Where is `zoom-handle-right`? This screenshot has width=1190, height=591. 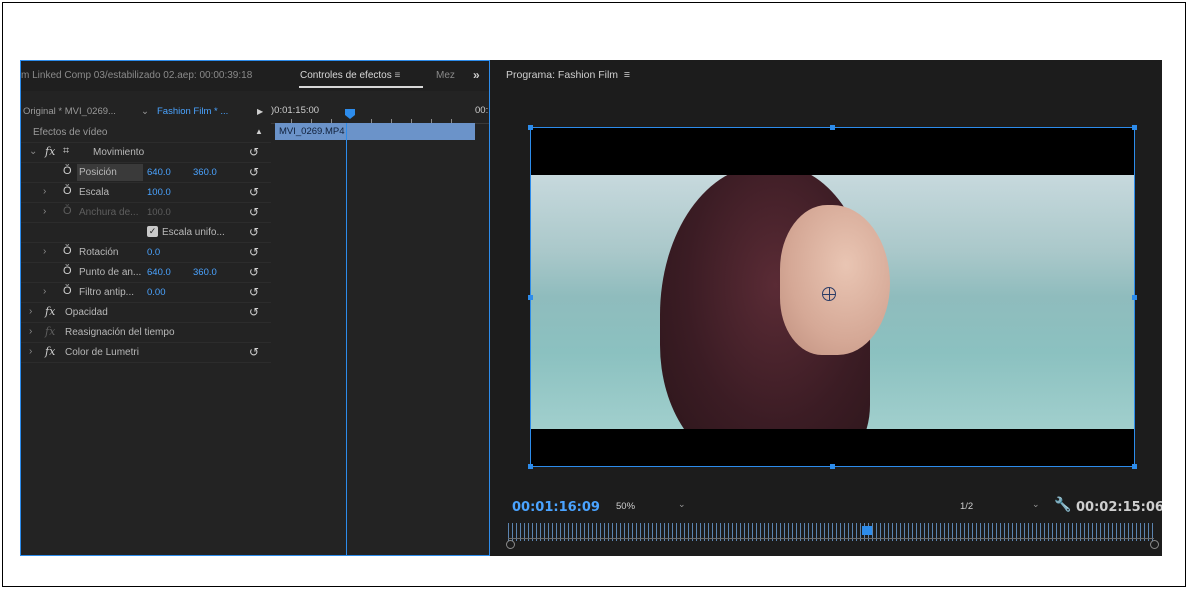
zoom-handle-right is located at coordinates (1154, 544).